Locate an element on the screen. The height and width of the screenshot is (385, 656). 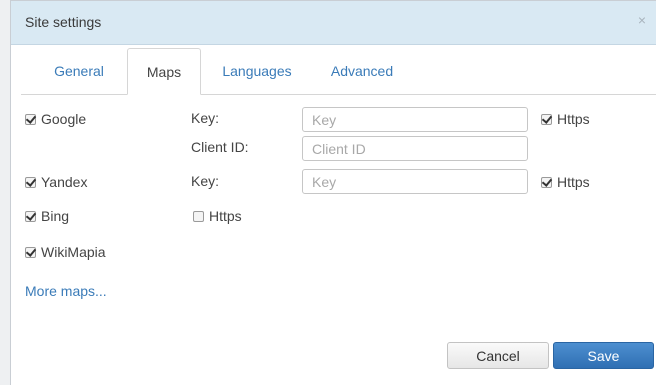
dialog-title: Site settings is located at coordinates (63, 22).